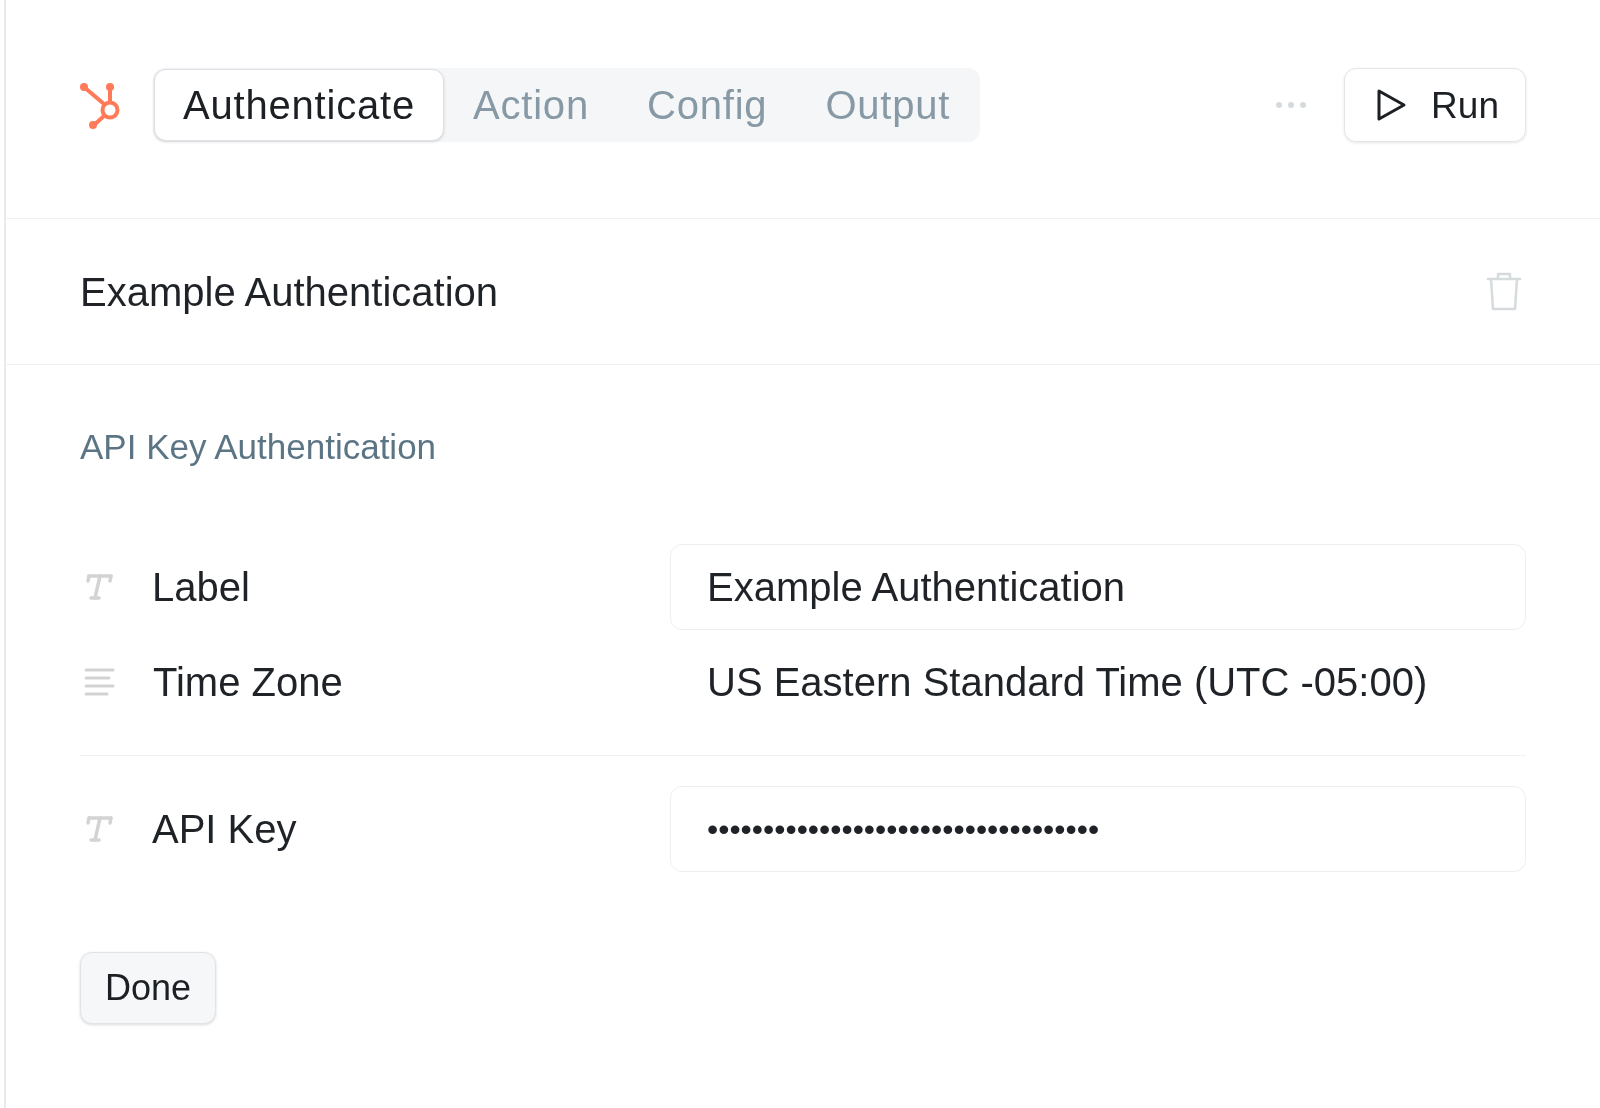 The width and height of the screenshot is (1600, 1108). I want to click on field-label: Label, so click(201, 587).